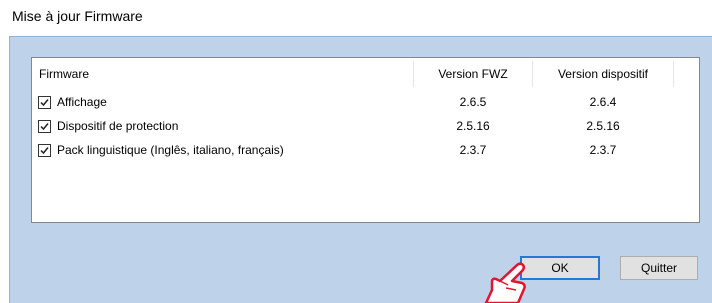 The height and width of the screenshot is (303, 712). What do you see at coordinates (356, 18) in the screenshot?
I see `title-bar: Mise à jour Firmware` at bounding box center [356, 18].